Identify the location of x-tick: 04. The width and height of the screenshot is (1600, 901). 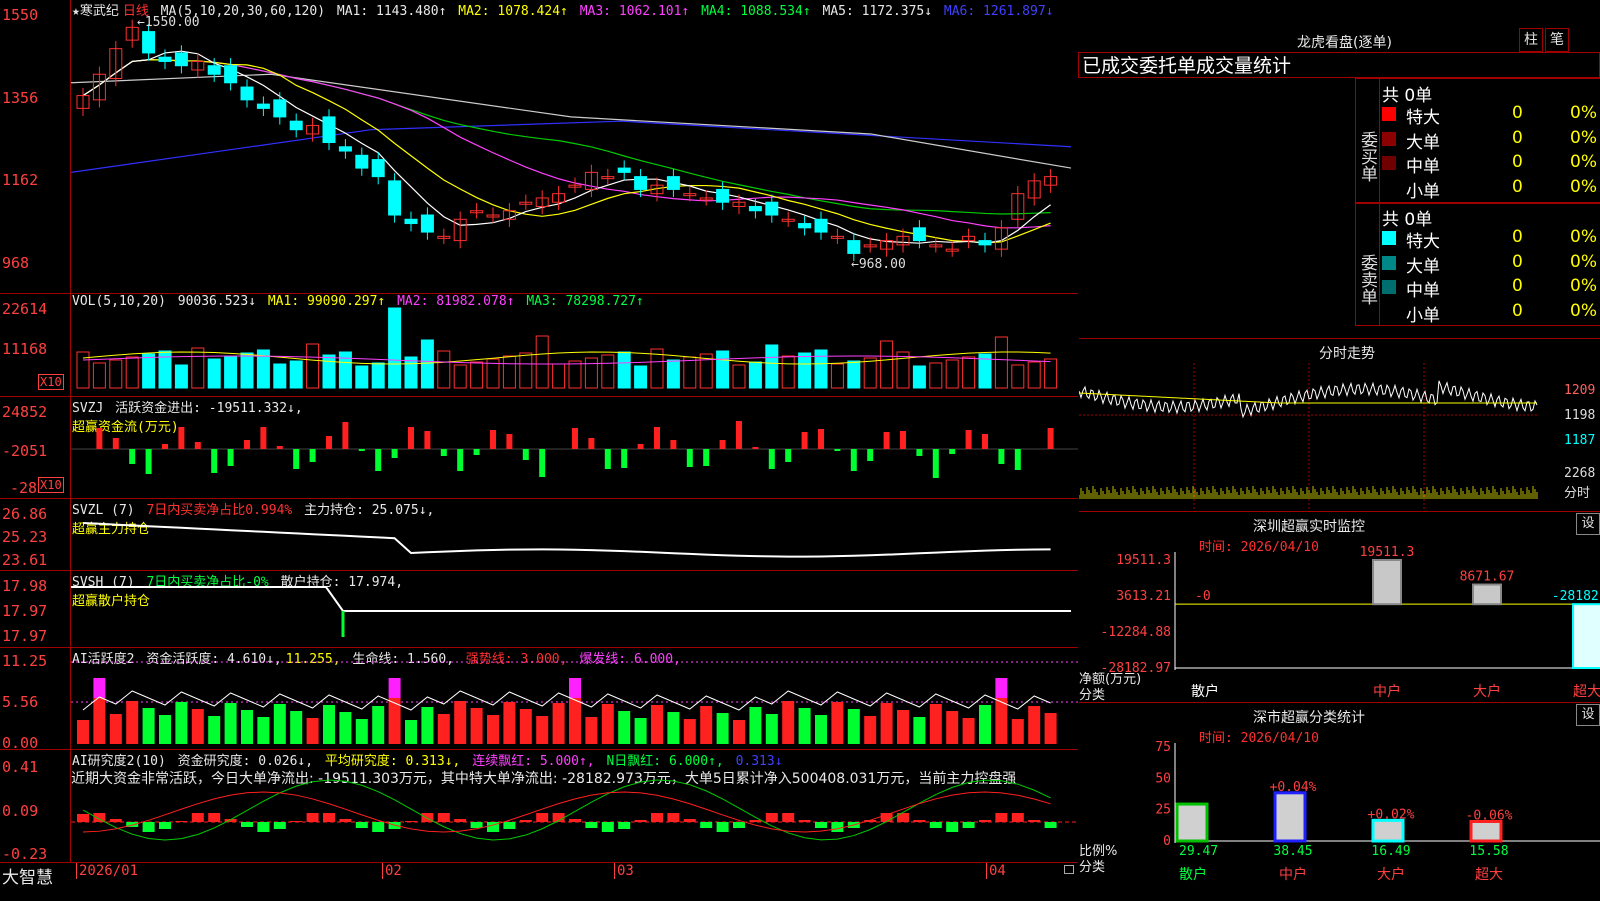
(996, 871).